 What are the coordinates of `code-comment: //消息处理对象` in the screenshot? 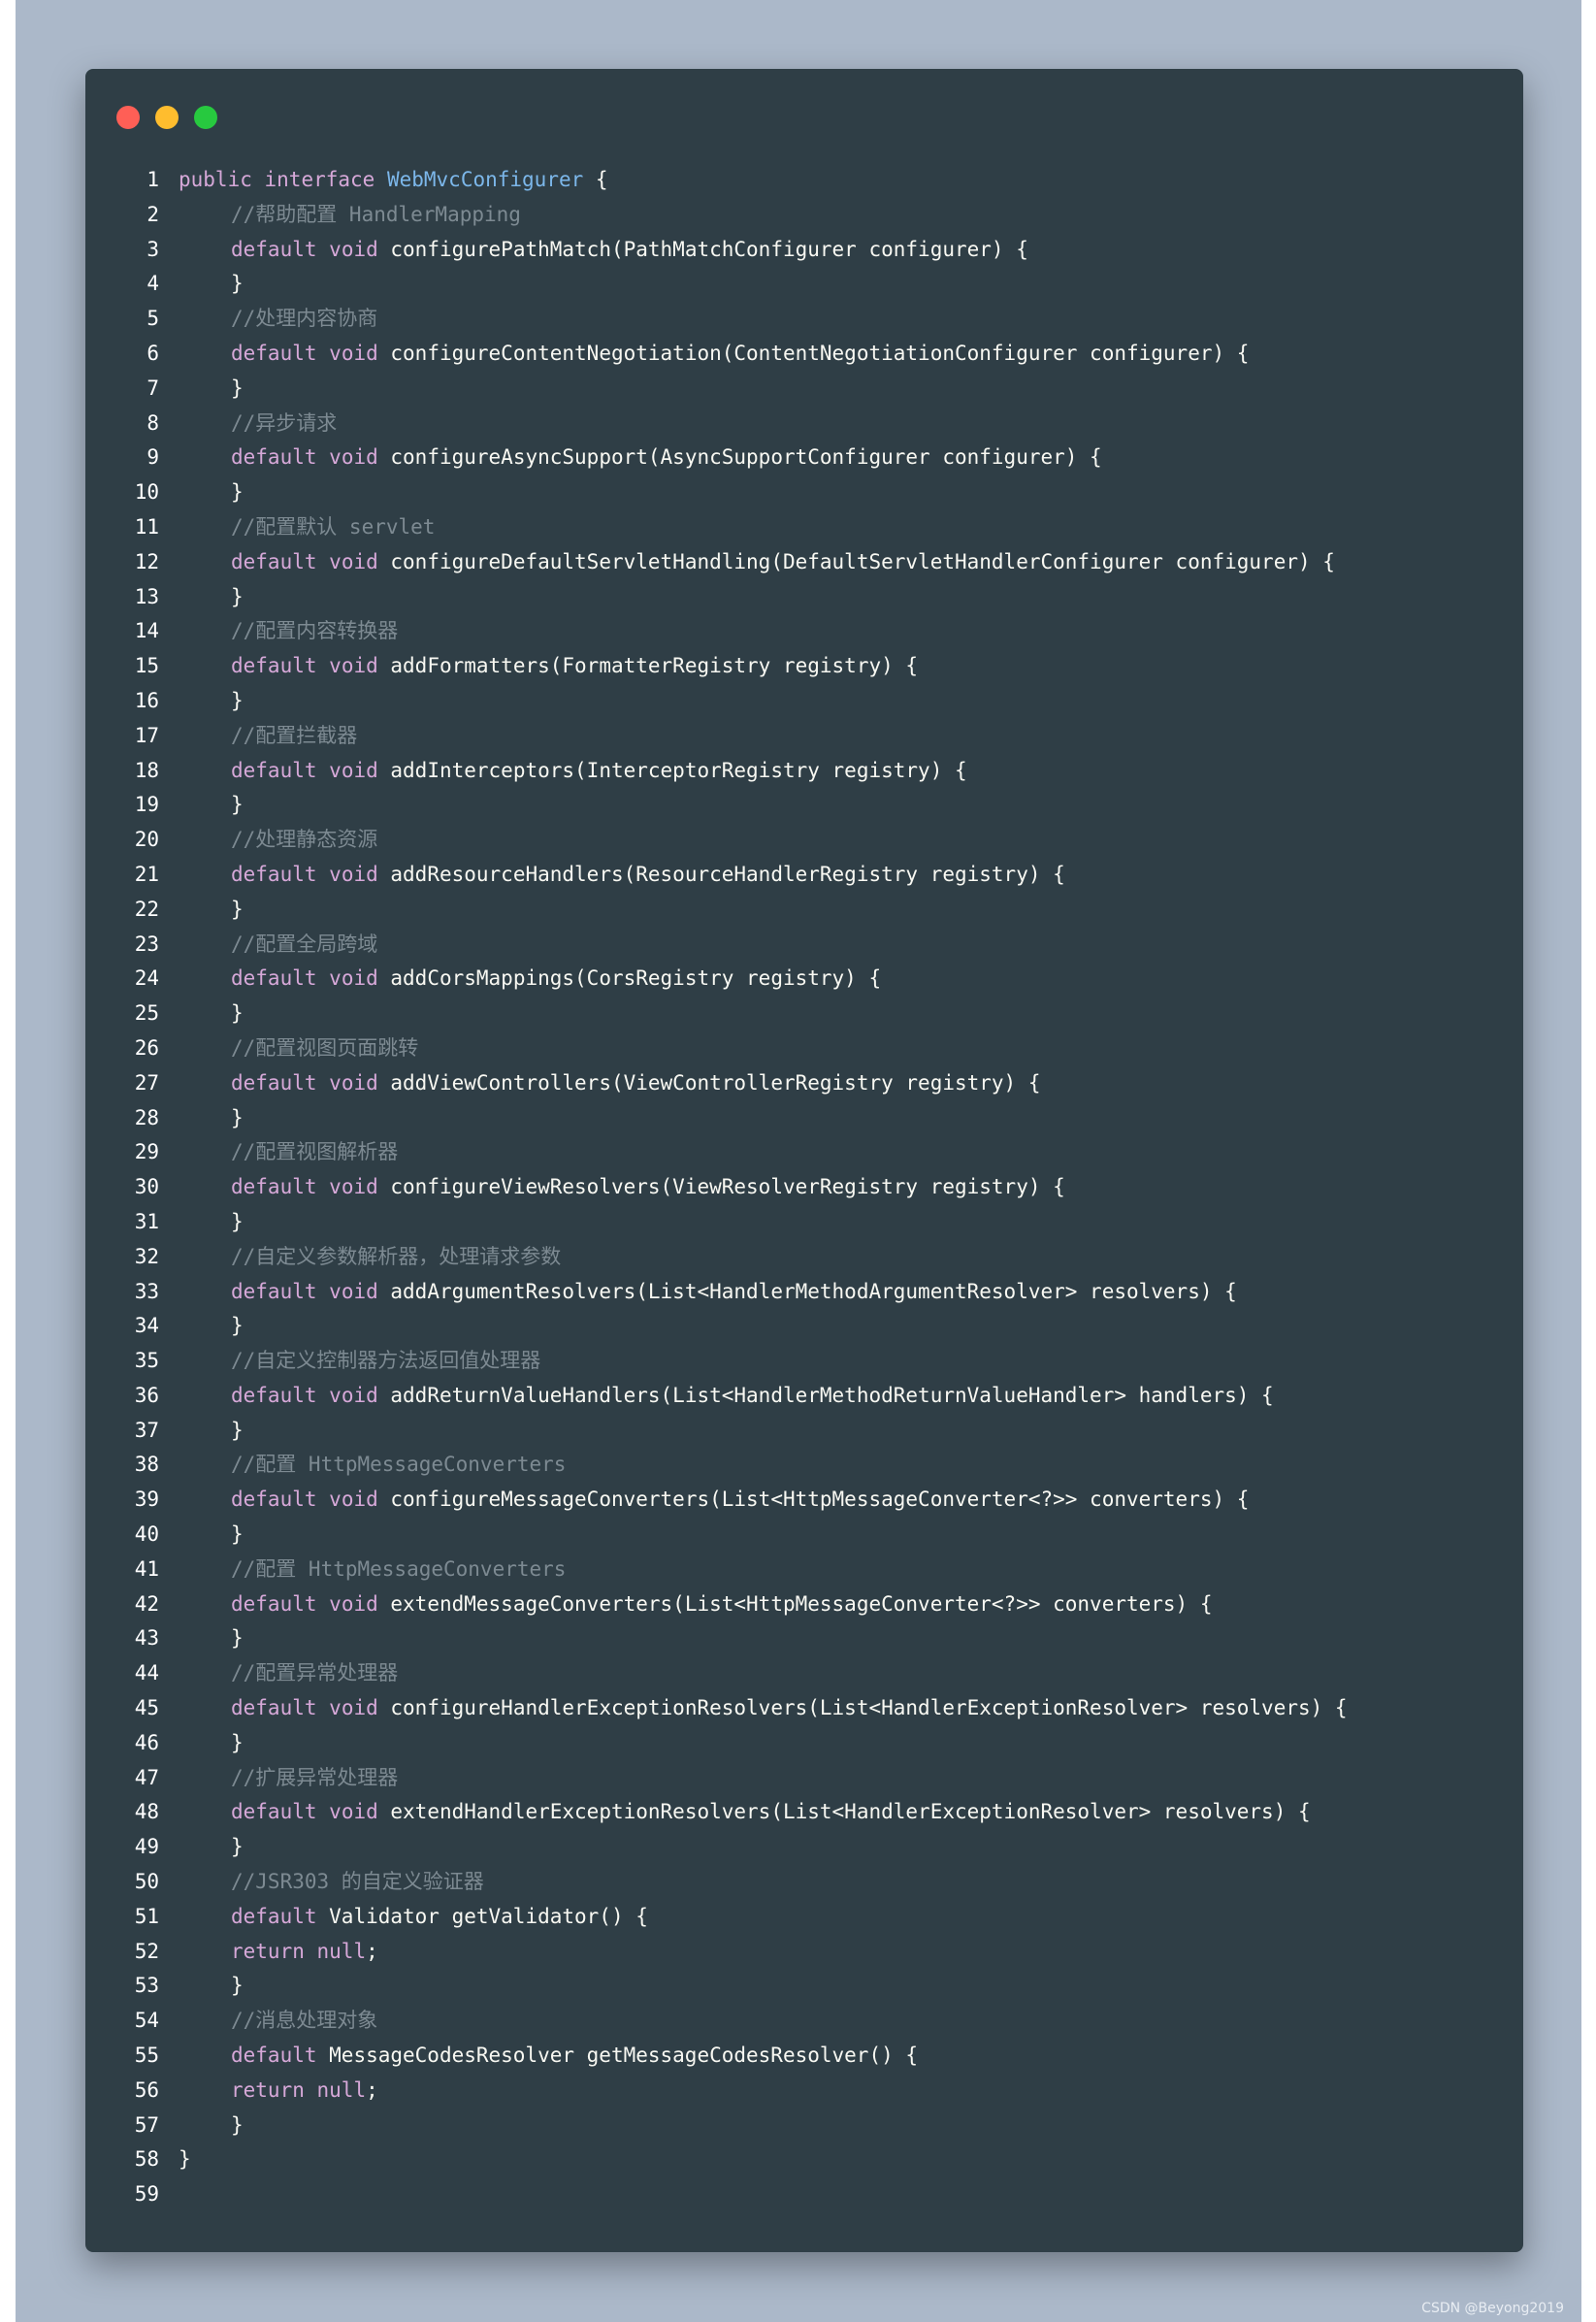 It's located at (304, 2021).